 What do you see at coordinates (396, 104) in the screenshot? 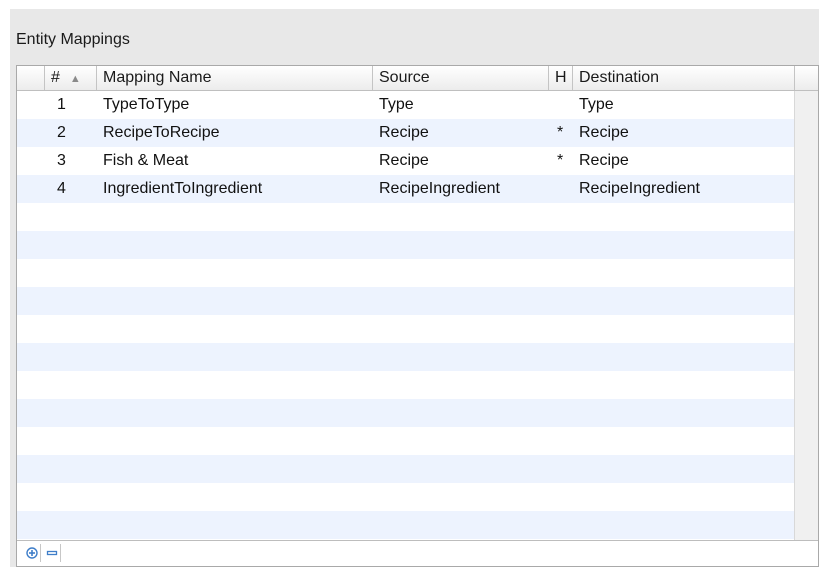
I see `row-source: Type` at bounding box center [396, 104].